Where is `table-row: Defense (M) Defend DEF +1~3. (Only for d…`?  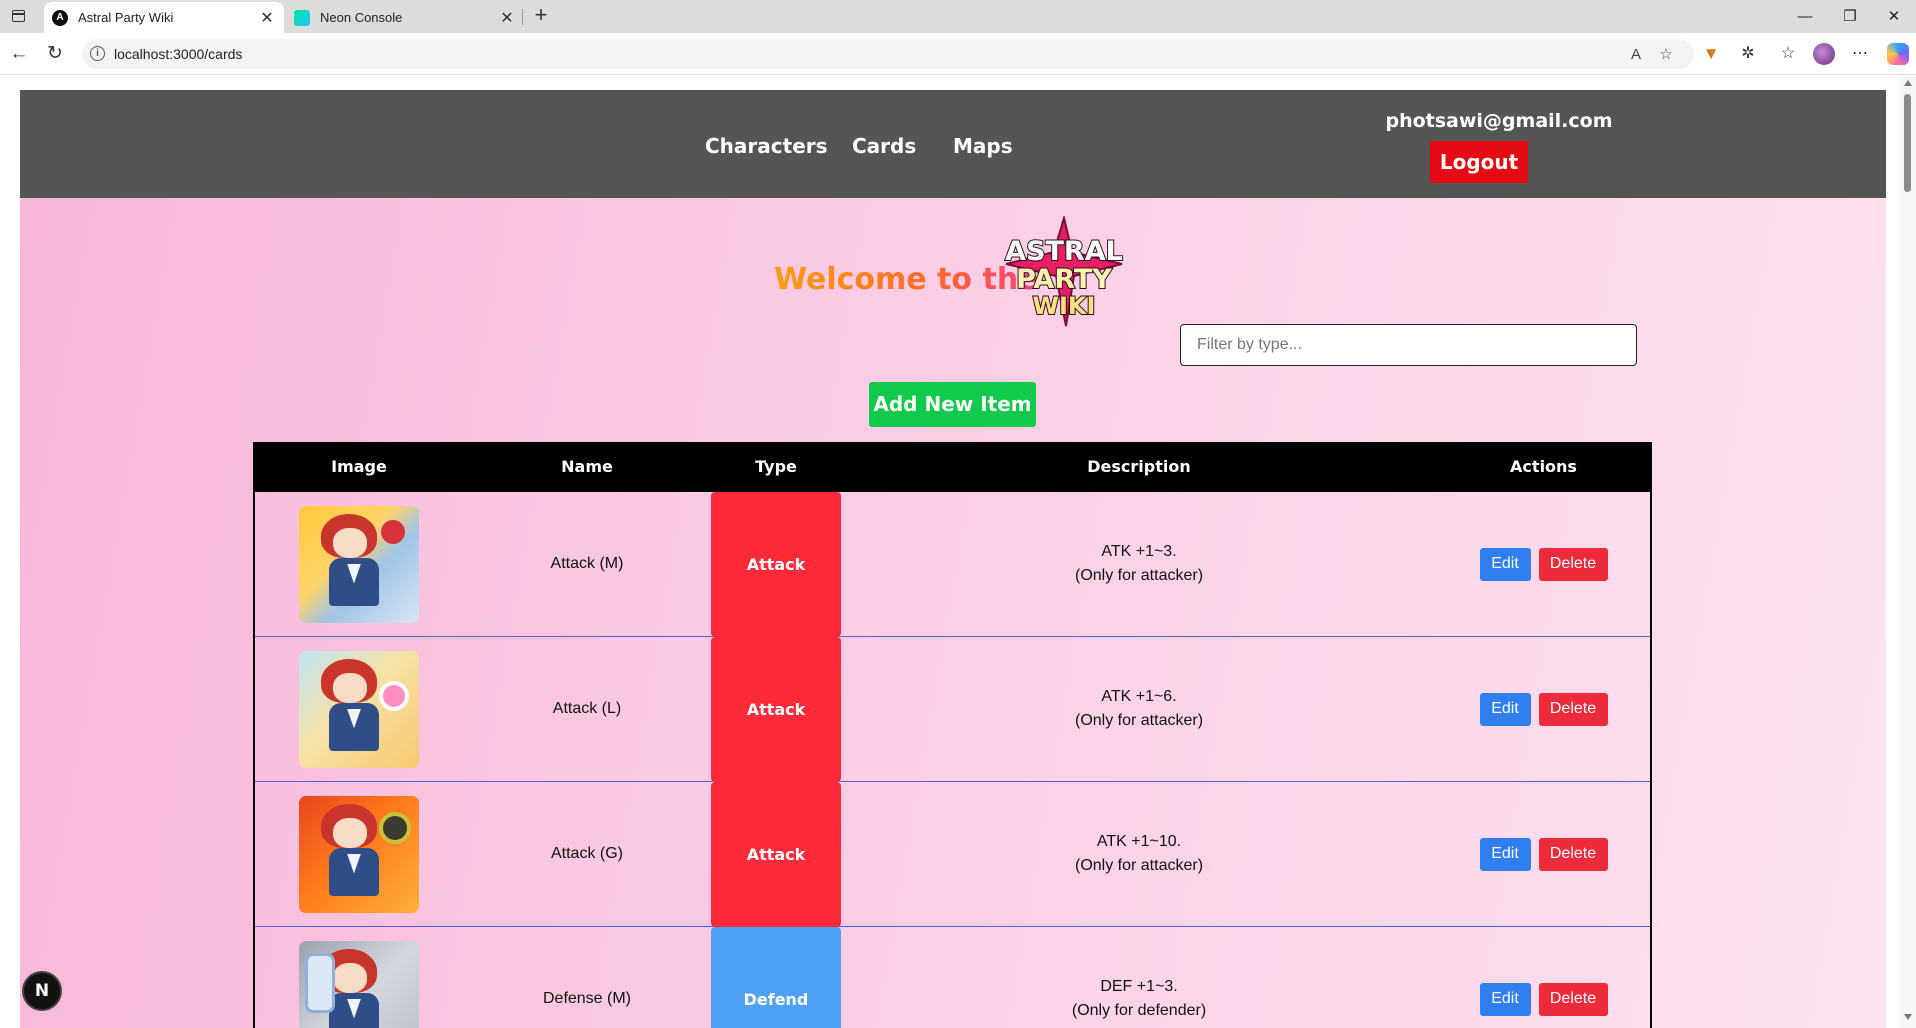 table-row: Defense (M) Defend DEF +1~3. (Only for d… is located at coordinates (952, 977).